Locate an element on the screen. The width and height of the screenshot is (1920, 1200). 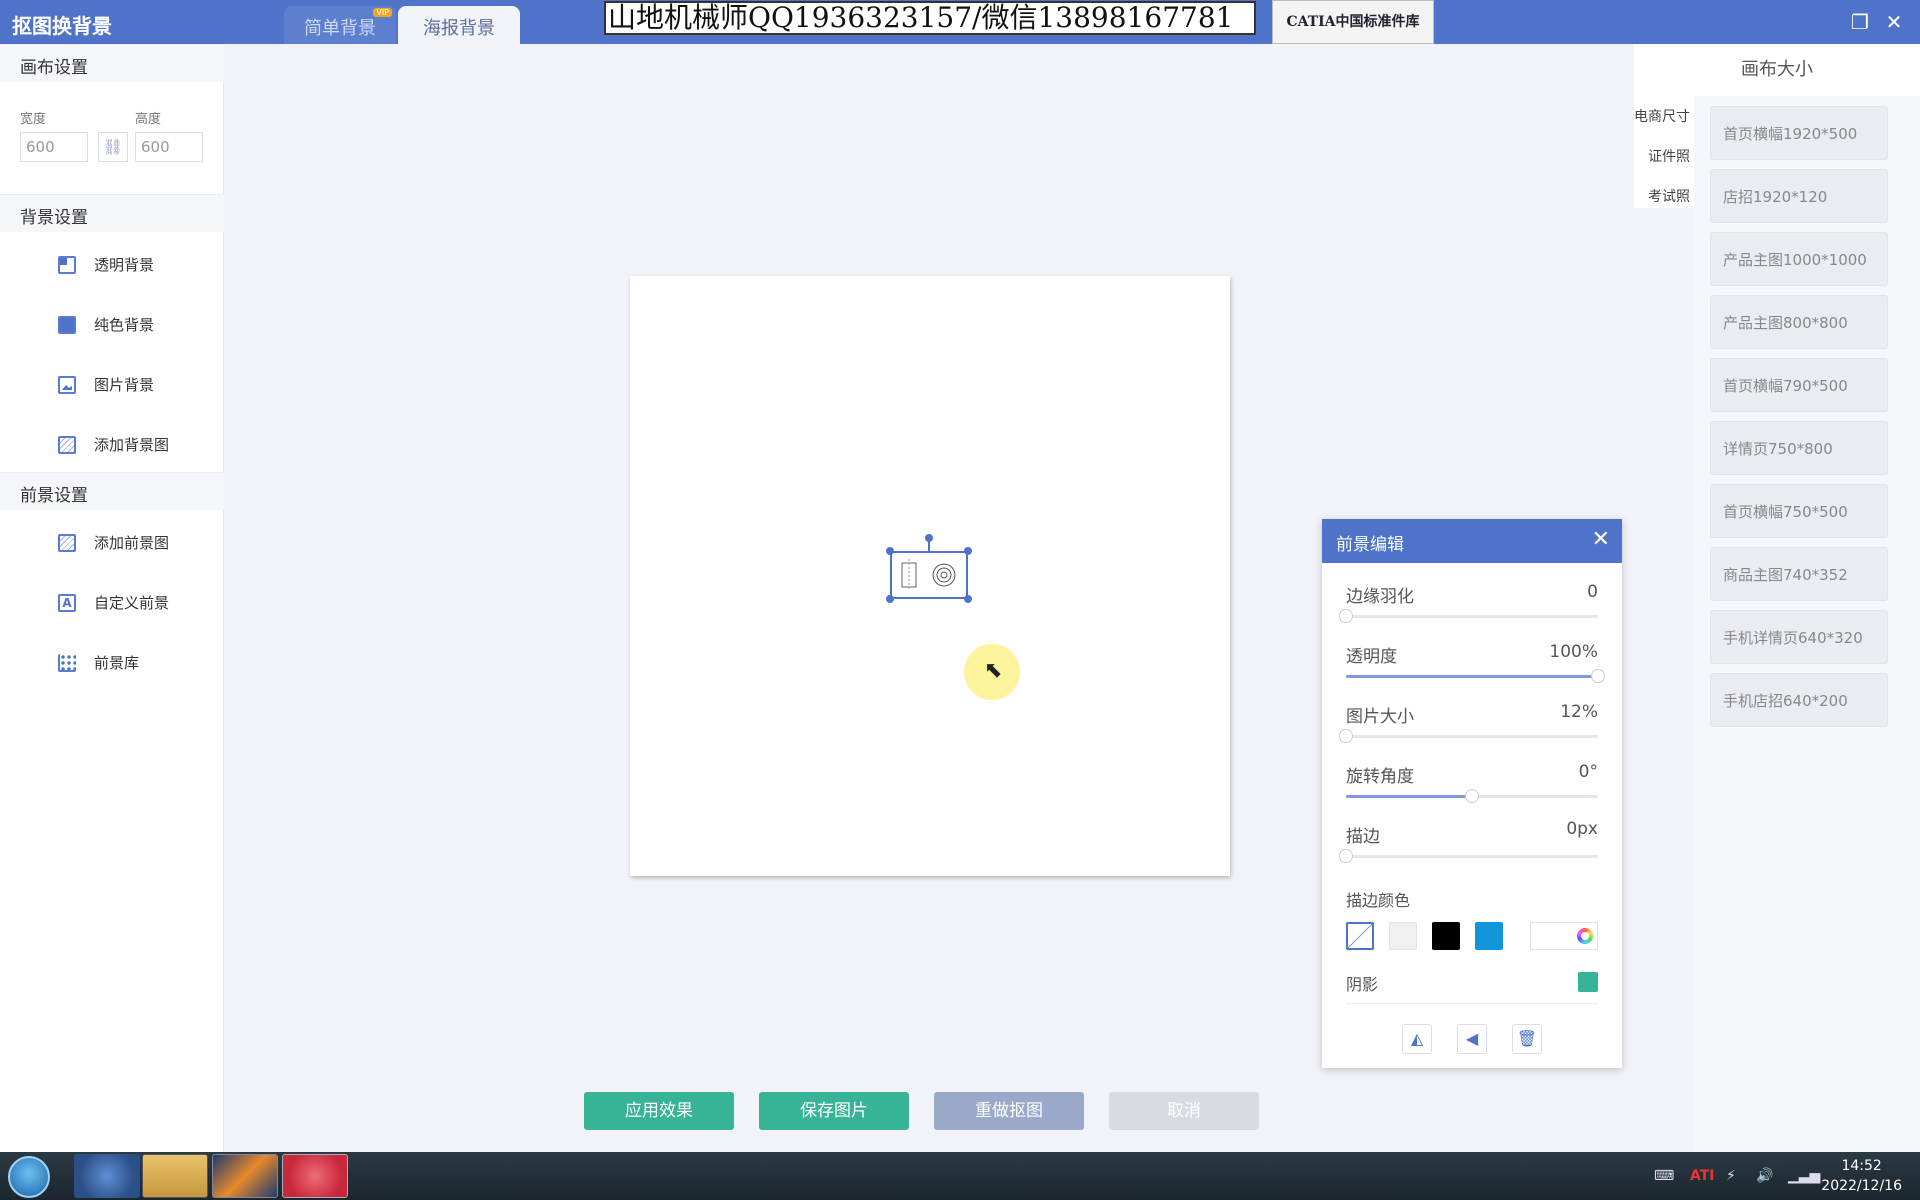
clock-time: 14:52 is located at coordinates (1861, 1166).